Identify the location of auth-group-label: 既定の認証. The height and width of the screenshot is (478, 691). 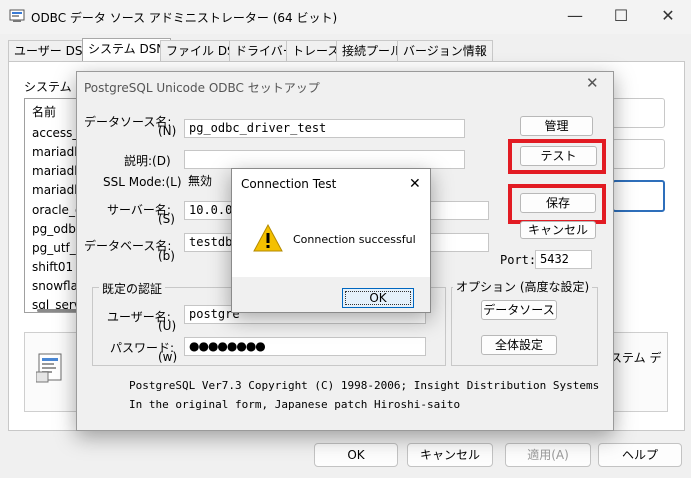
(132, 288).